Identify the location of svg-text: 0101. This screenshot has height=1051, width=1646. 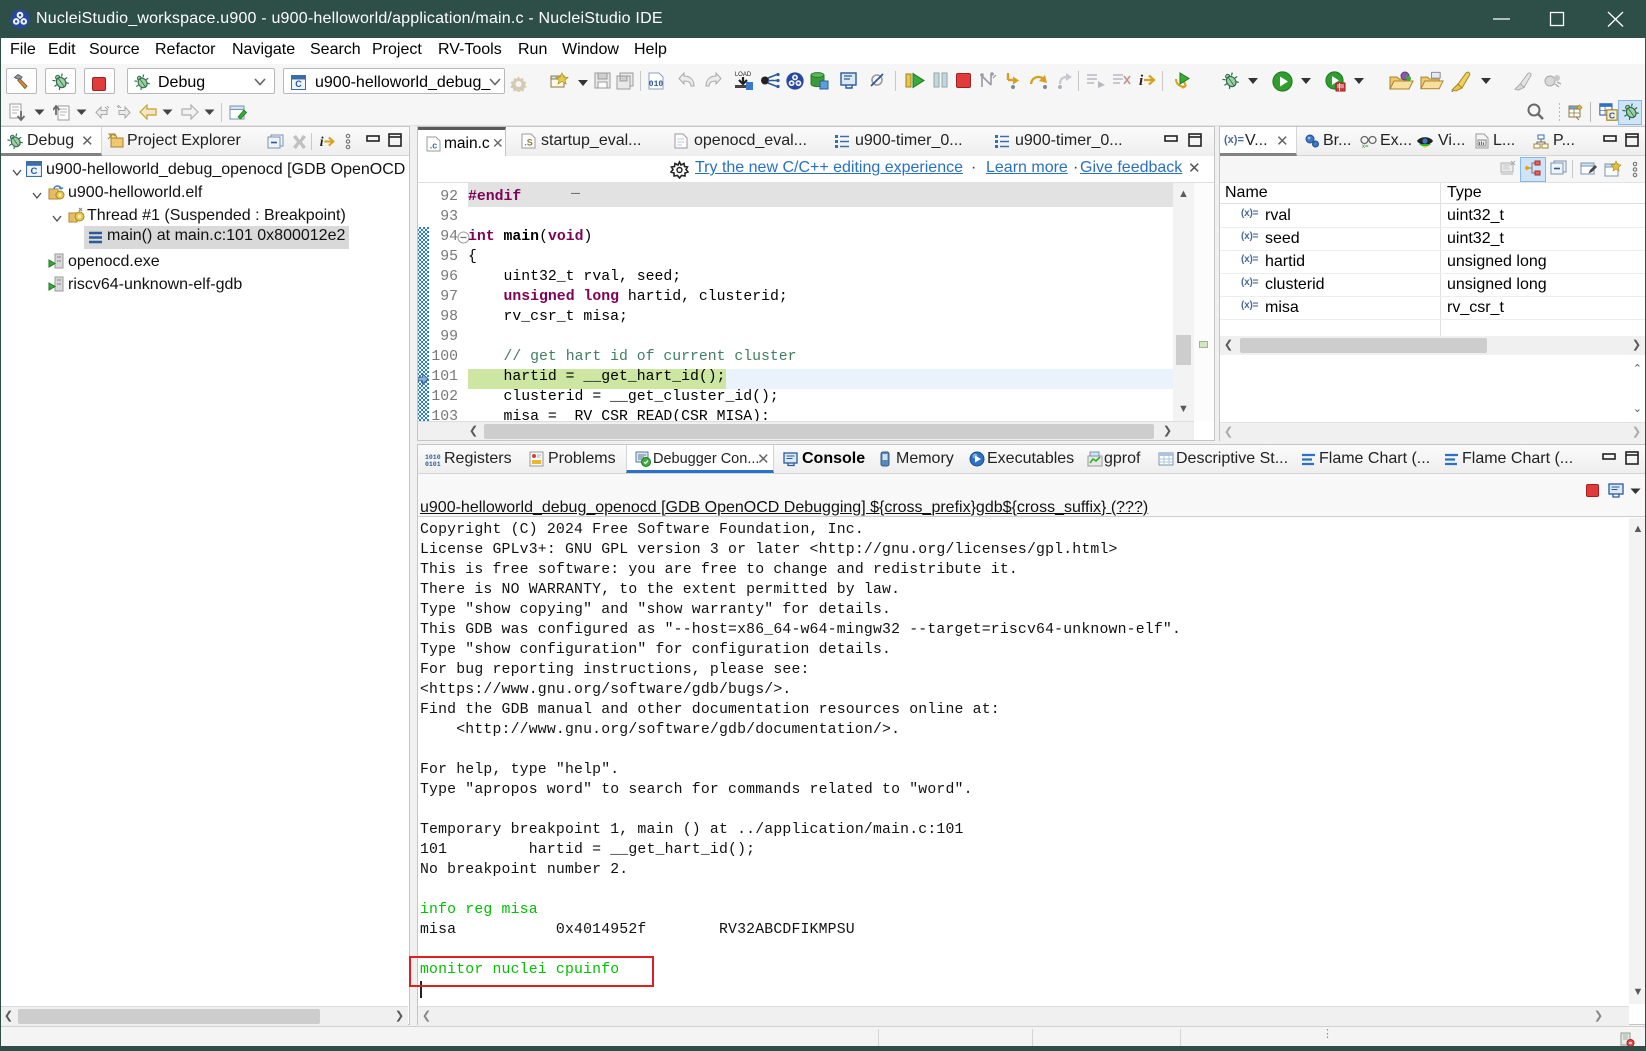
(433, 464).